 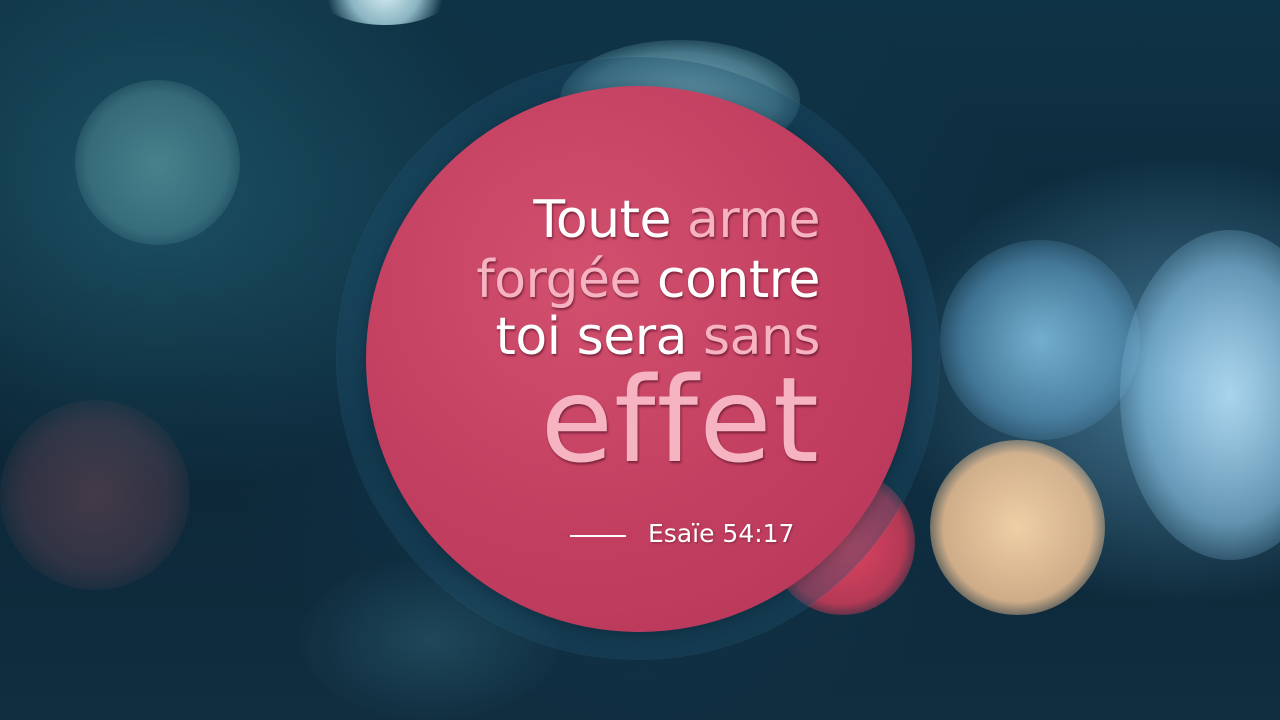 What do you see at coordinates (567, 280) in the screenshot?
I see `quote-word-accent: forgée` at bounding box center [567, 280].